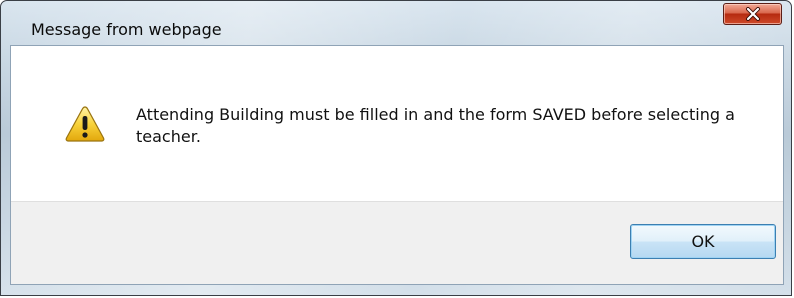 The width and height of the screenshot is (794, 298). What do you see at coordinates (396, 22) in the screenshot?
I see `title-bar: Message from webpage` at bounding box center [396, 22].